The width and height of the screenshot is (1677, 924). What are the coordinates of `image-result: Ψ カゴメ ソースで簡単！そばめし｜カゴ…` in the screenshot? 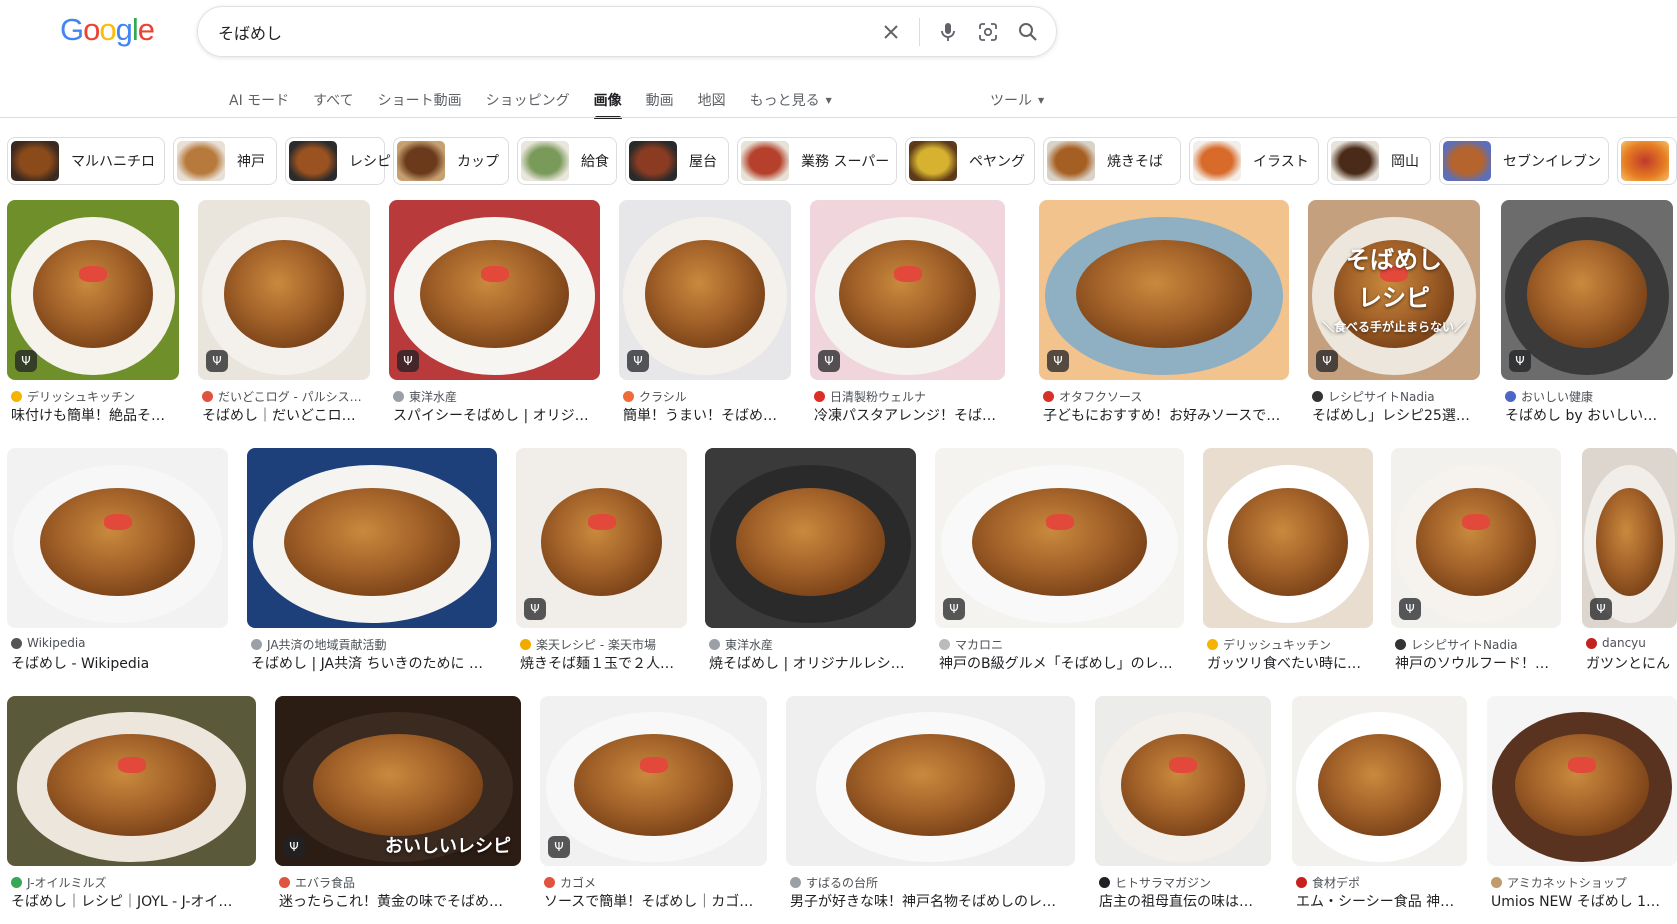 It's located at (653, 807).